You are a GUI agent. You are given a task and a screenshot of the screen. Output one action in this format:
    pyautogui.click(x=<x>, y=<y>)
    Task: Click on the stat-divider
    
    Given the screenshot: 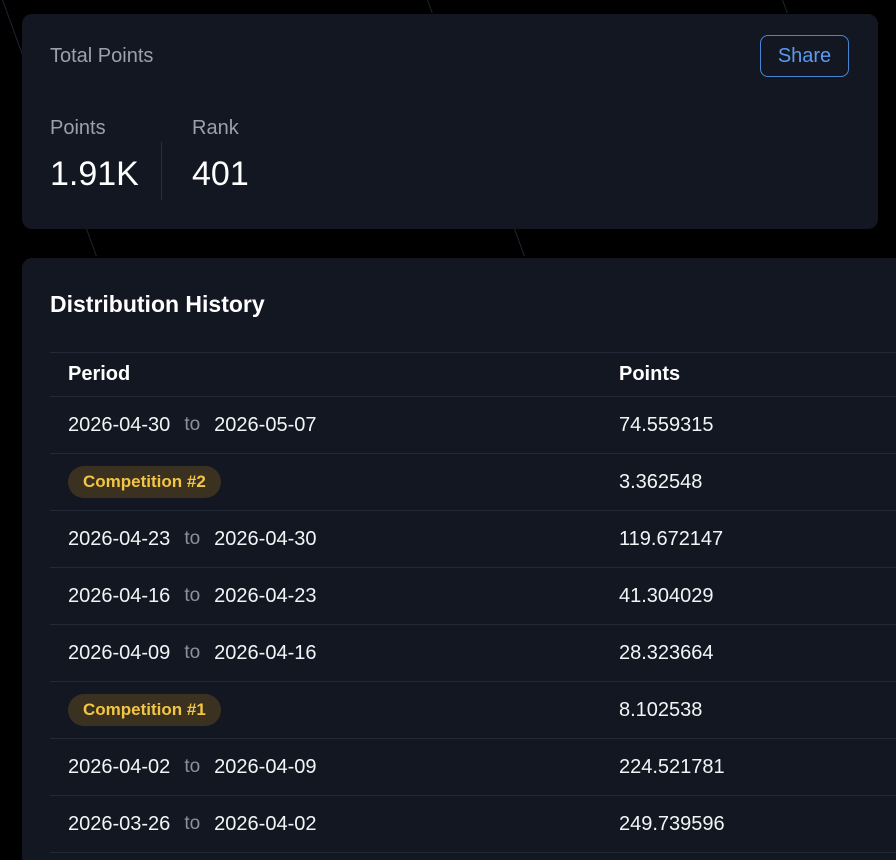 What is the action you would take?
    pyautogui.click(x=161, y=171)
    